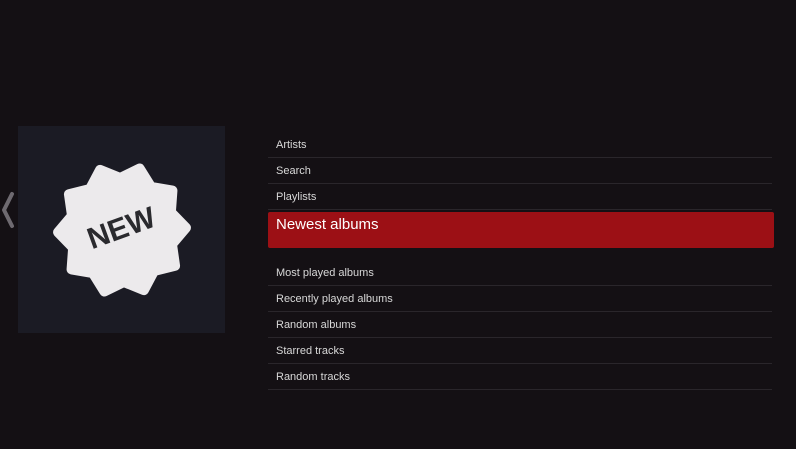  Describe the element at coordinates (520, 325) in the screenshot. I see `menu-item-random-albums: Random albums` at that location.